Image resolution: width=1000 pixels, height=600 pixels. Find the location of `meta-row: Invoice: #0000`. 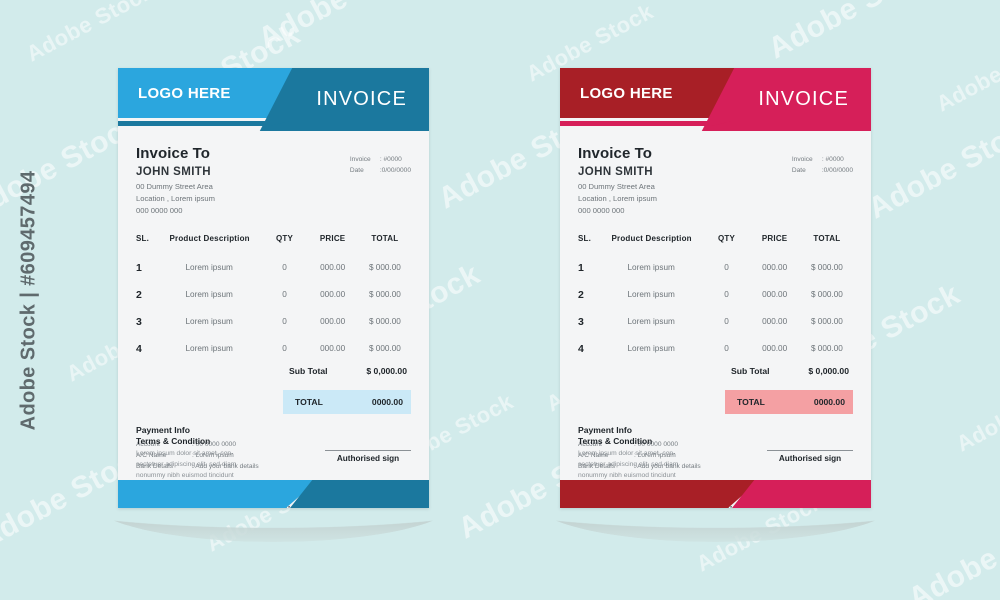

meta-row: Invoice: #0000 is located at coordinates (822, 160).